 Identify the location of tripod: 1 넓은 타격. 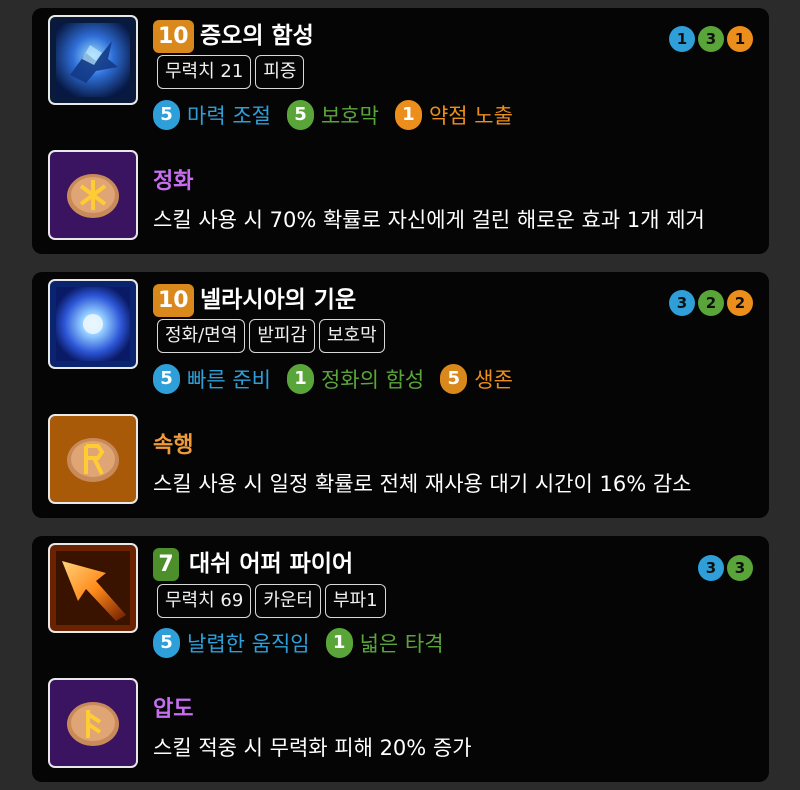
(384, 643).